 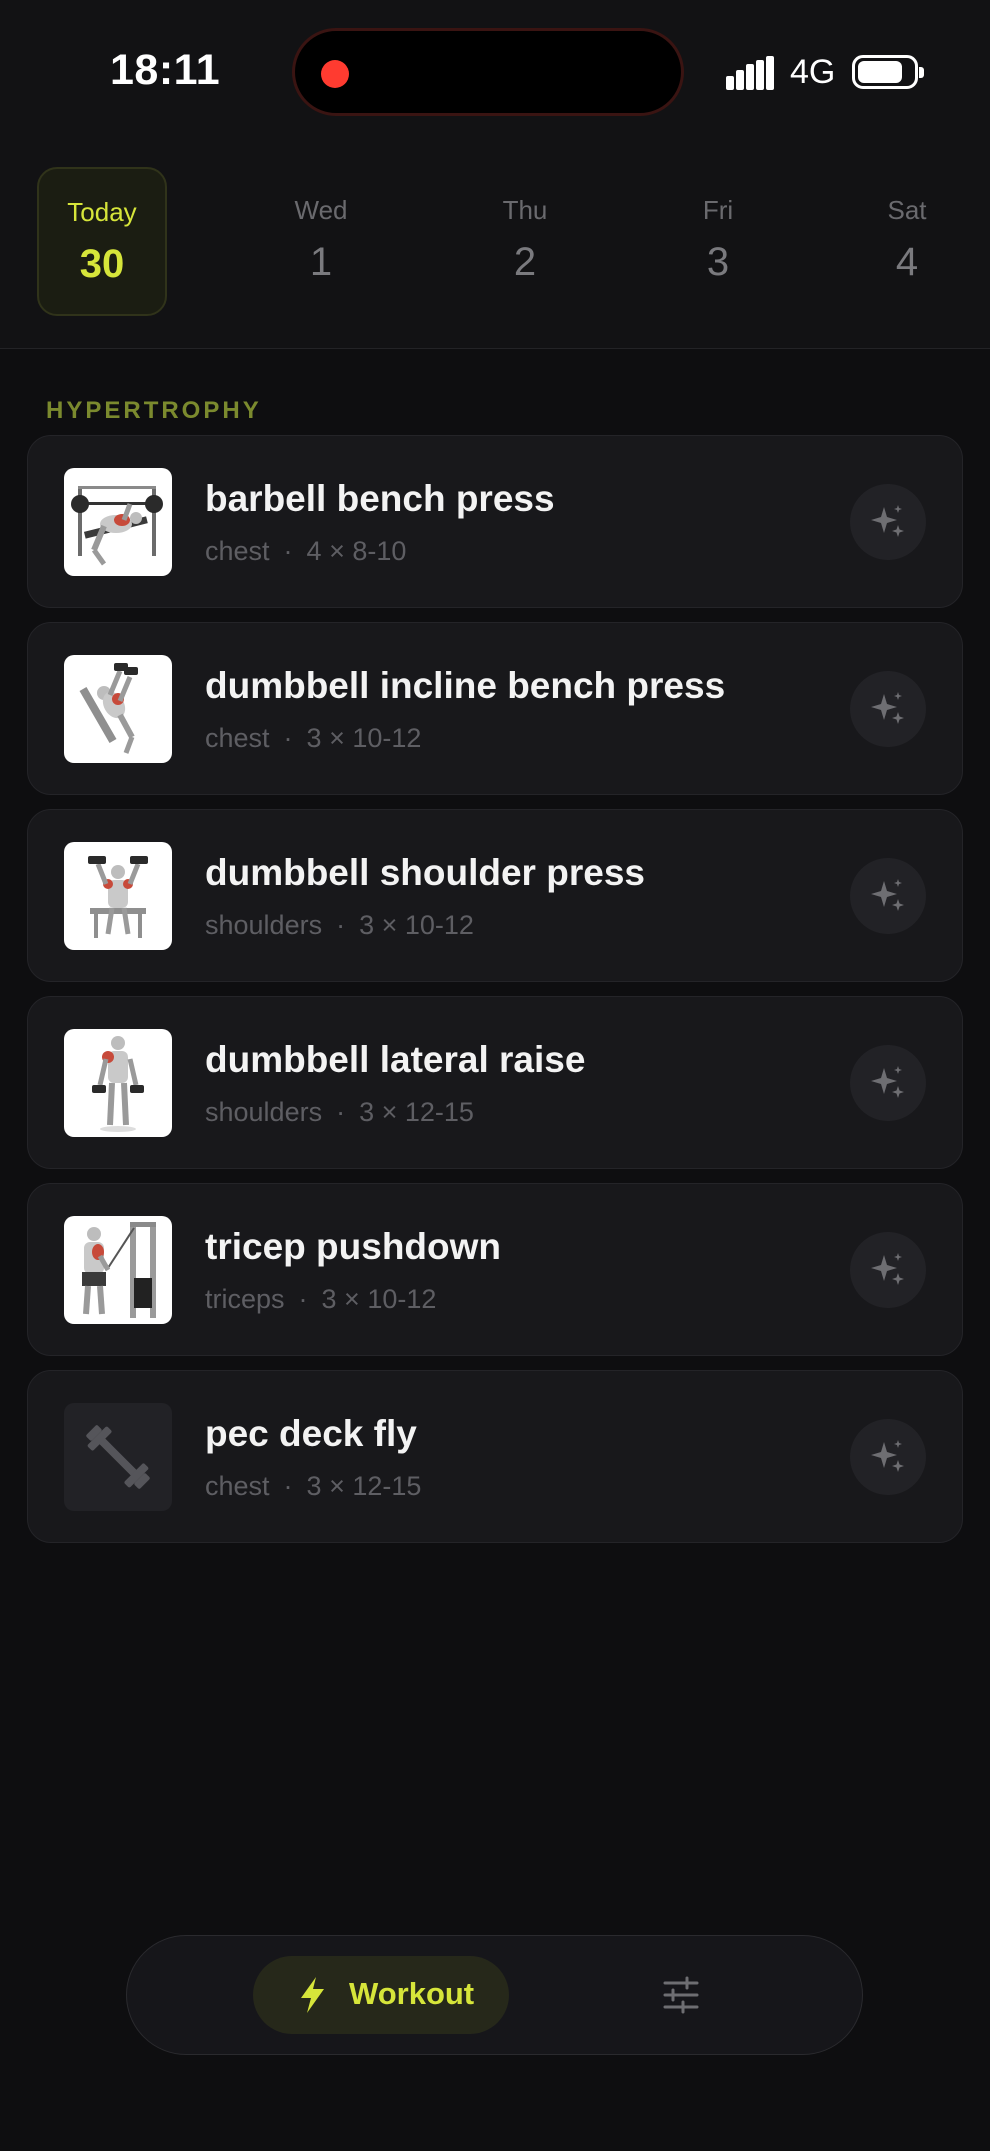 What do you see at coordinates (813, 72) in the screenshot?
I see `network-type-label: 4G` at bounding box center [813, 72].